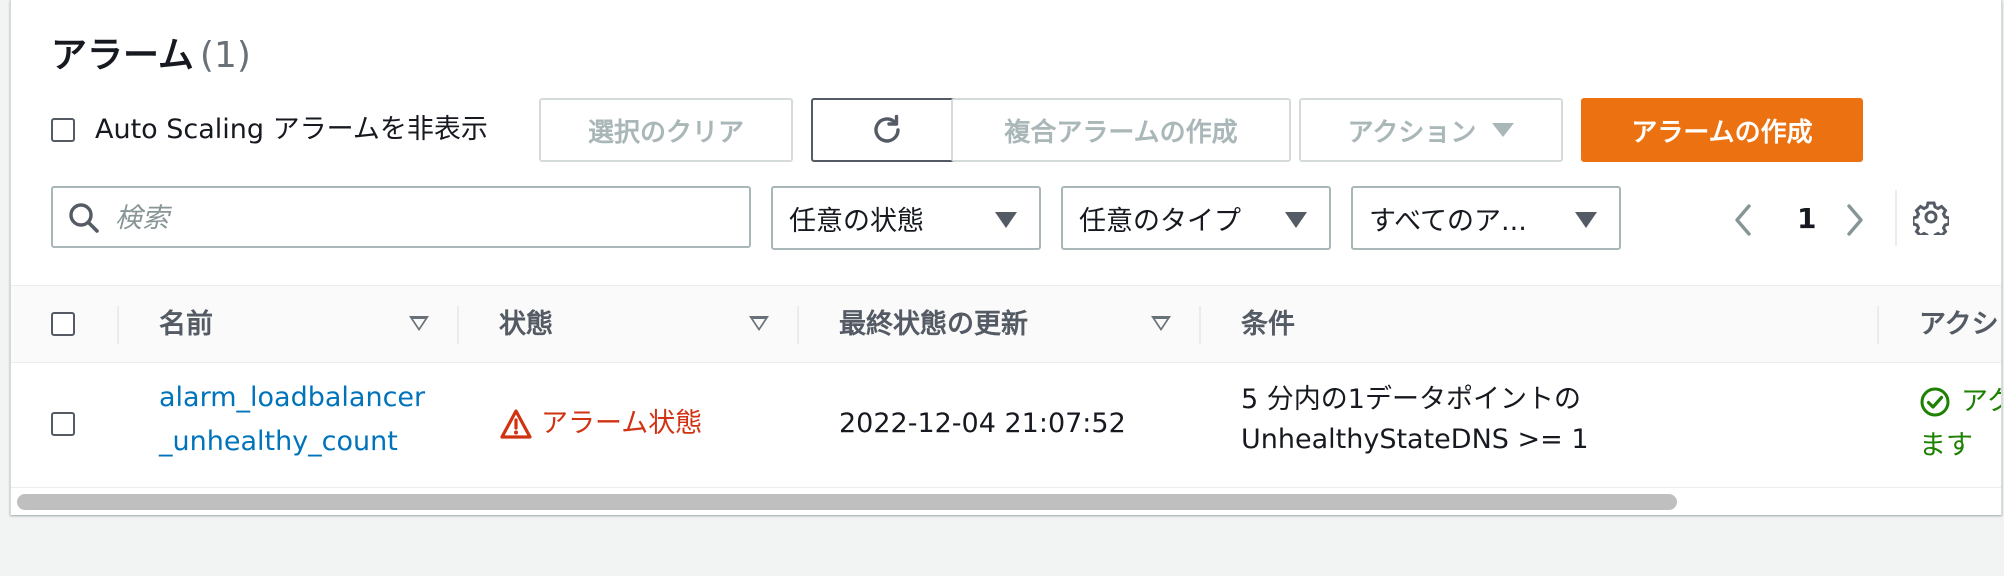 This screenshot has height=576, width=2004. What do you see at coordinates (122, 55) in the screenshot?
I see `page-title-text: アラーム` at bounding box center [122, 55].